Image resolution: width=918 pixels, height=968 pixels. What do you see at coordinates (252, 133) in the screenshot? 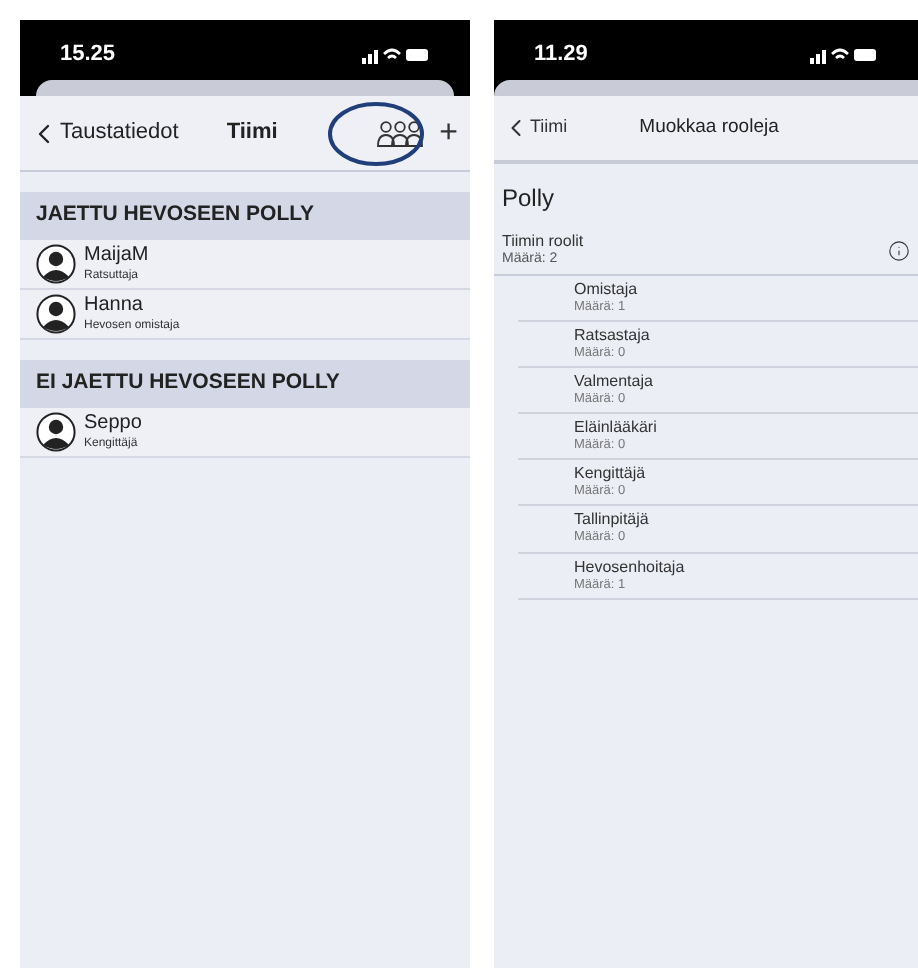
I see `nav-title: Tiimi` at bounding box center [252, 133].